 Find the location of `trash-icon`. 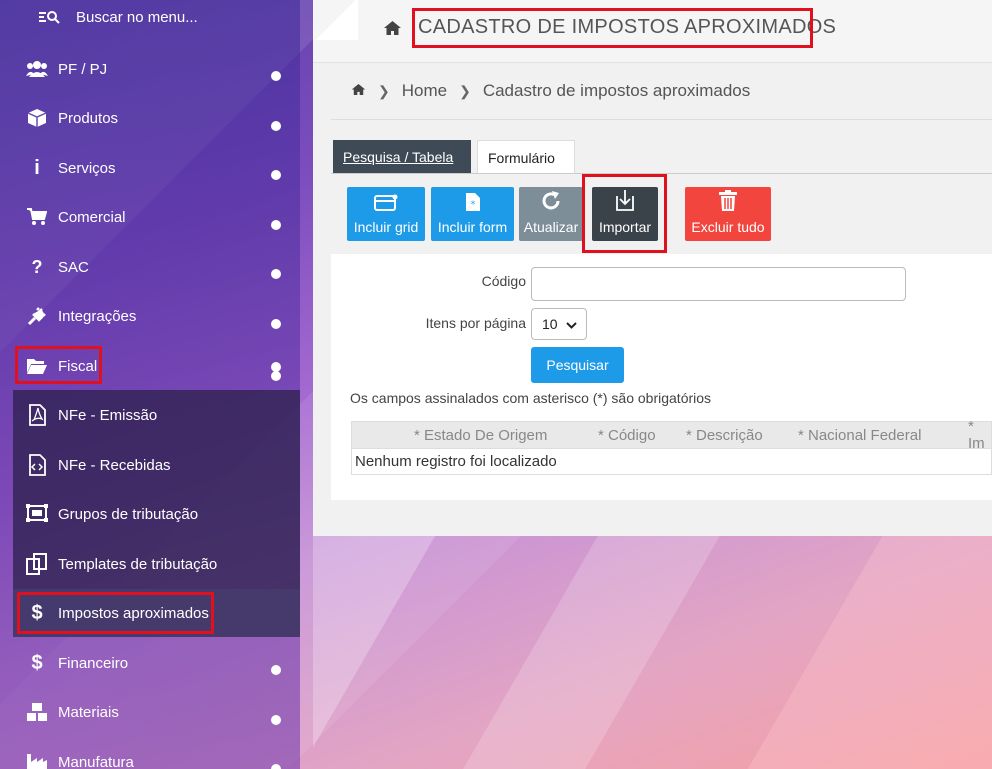

trash-icon is located at coordinates (728, 202).